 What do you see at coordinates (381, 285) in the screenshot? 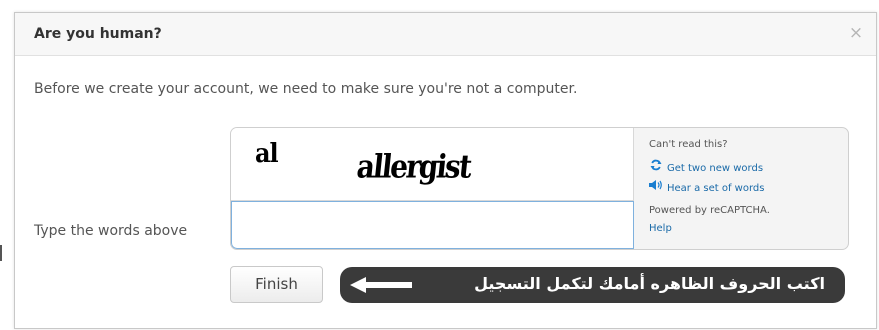
I see `arrow-left-icon` at bounding box center [381, 285].